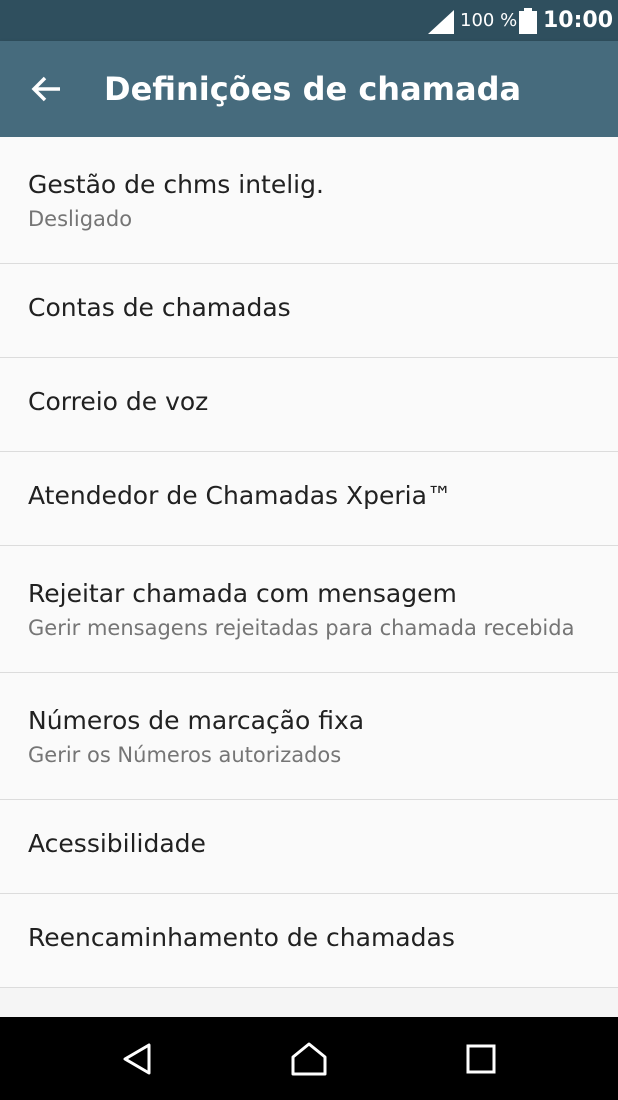  What do you see at coordinates (578, 20) in the screenshot?
I see `clock: 10:00` at bounding box center [578, 20].